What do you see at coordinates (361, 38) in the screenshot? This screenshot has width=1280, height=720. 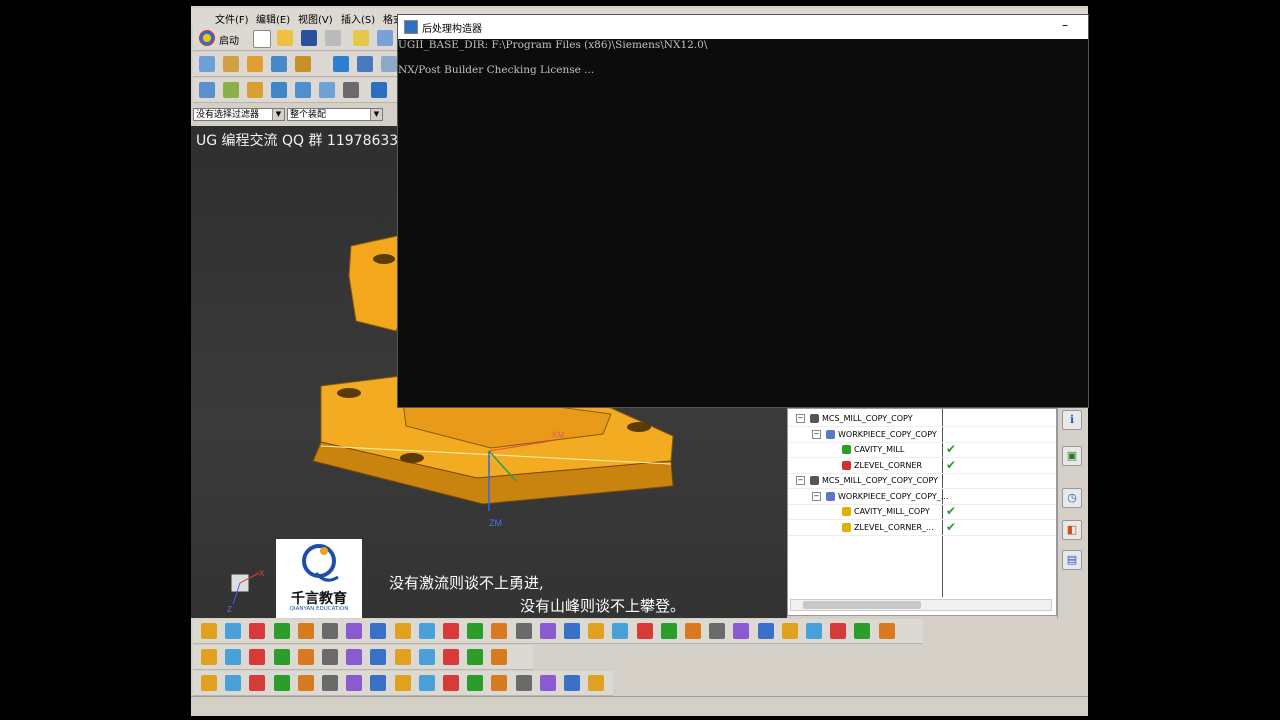 I see `cut-icon` at bounding box center [361, 38].